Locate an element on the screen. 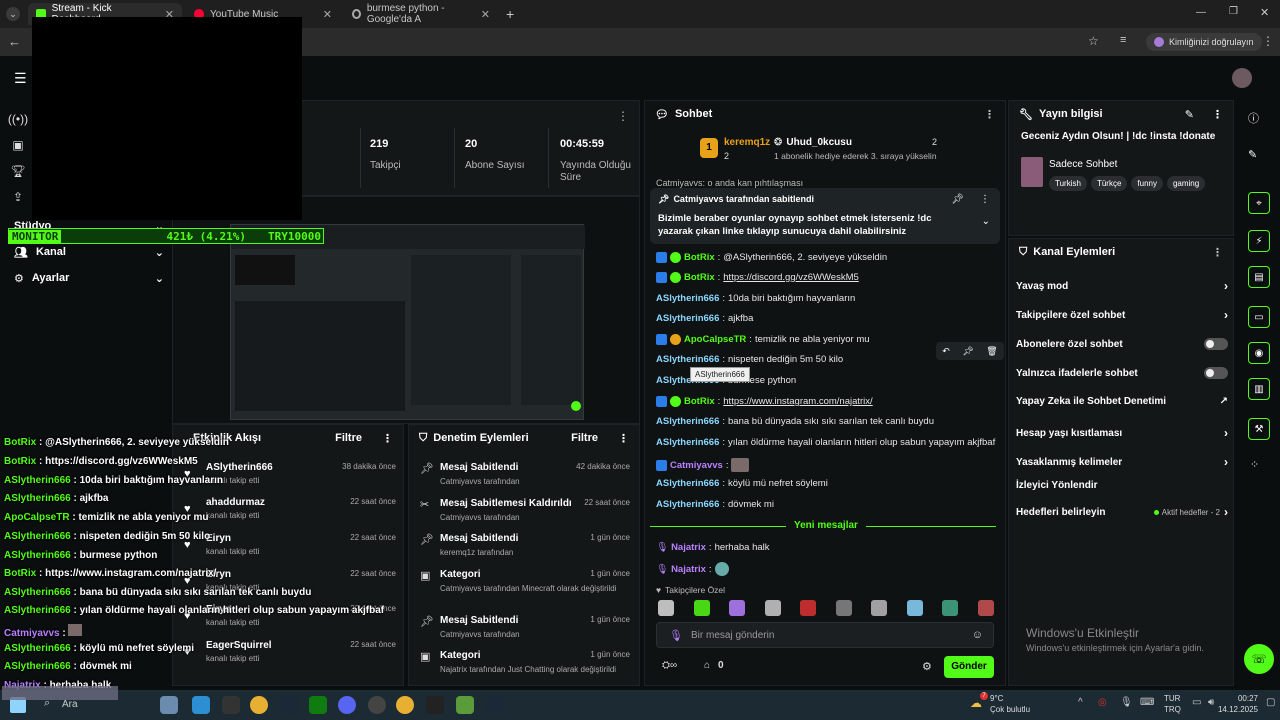 This screenshot has height=720, width=1280. close-tab-icon: ✕ is located at coordinates (327, 14).